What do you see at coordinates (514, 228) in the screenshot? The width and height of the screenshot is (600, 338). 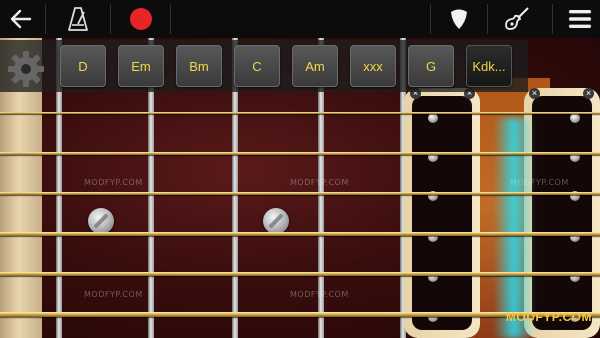 I see `strum-highlight` at bounding box center [514, 228].